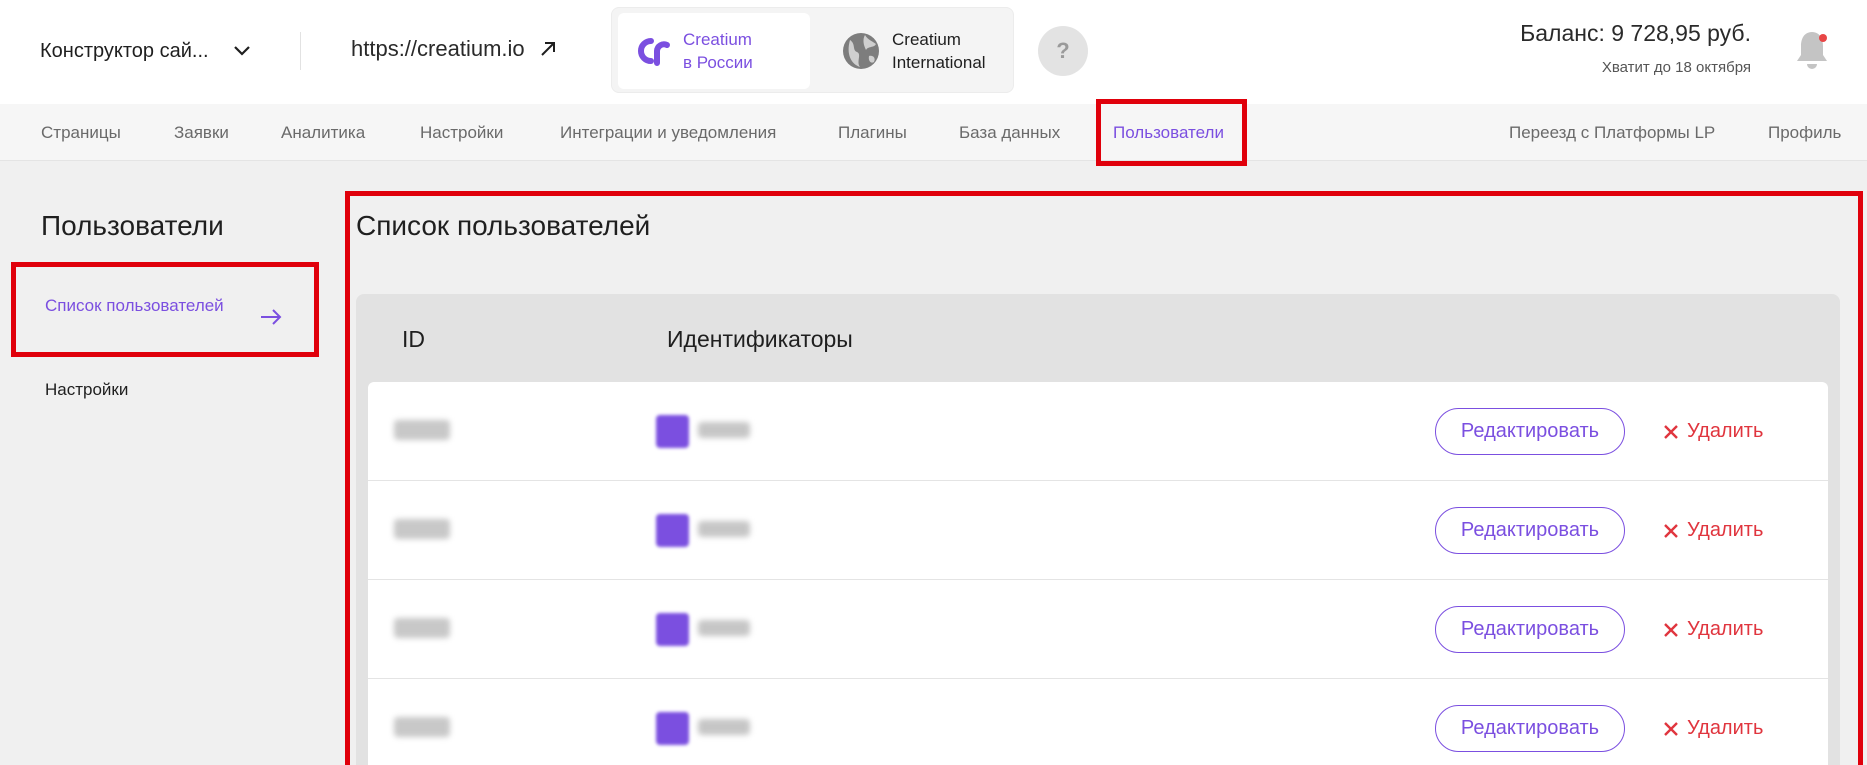  I want to click on balance-amount: Баланс: 9 728,95 руб., so click(1635, 33).